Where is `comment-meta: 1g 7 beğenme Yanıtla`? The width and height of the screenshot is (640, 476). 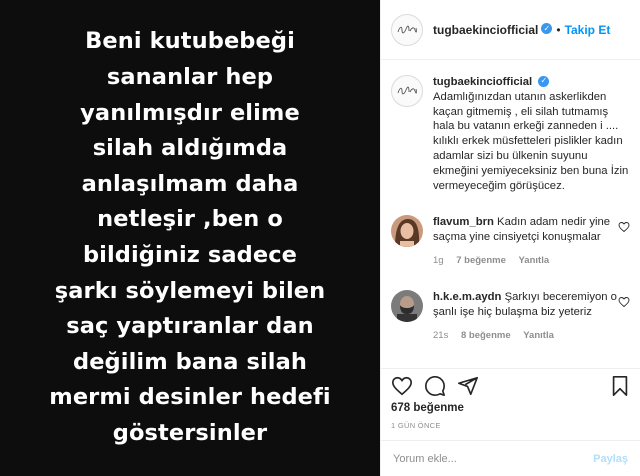
comment-meta: 1g 7 beğenme Yanıtla is located at coordinates (528, 260).